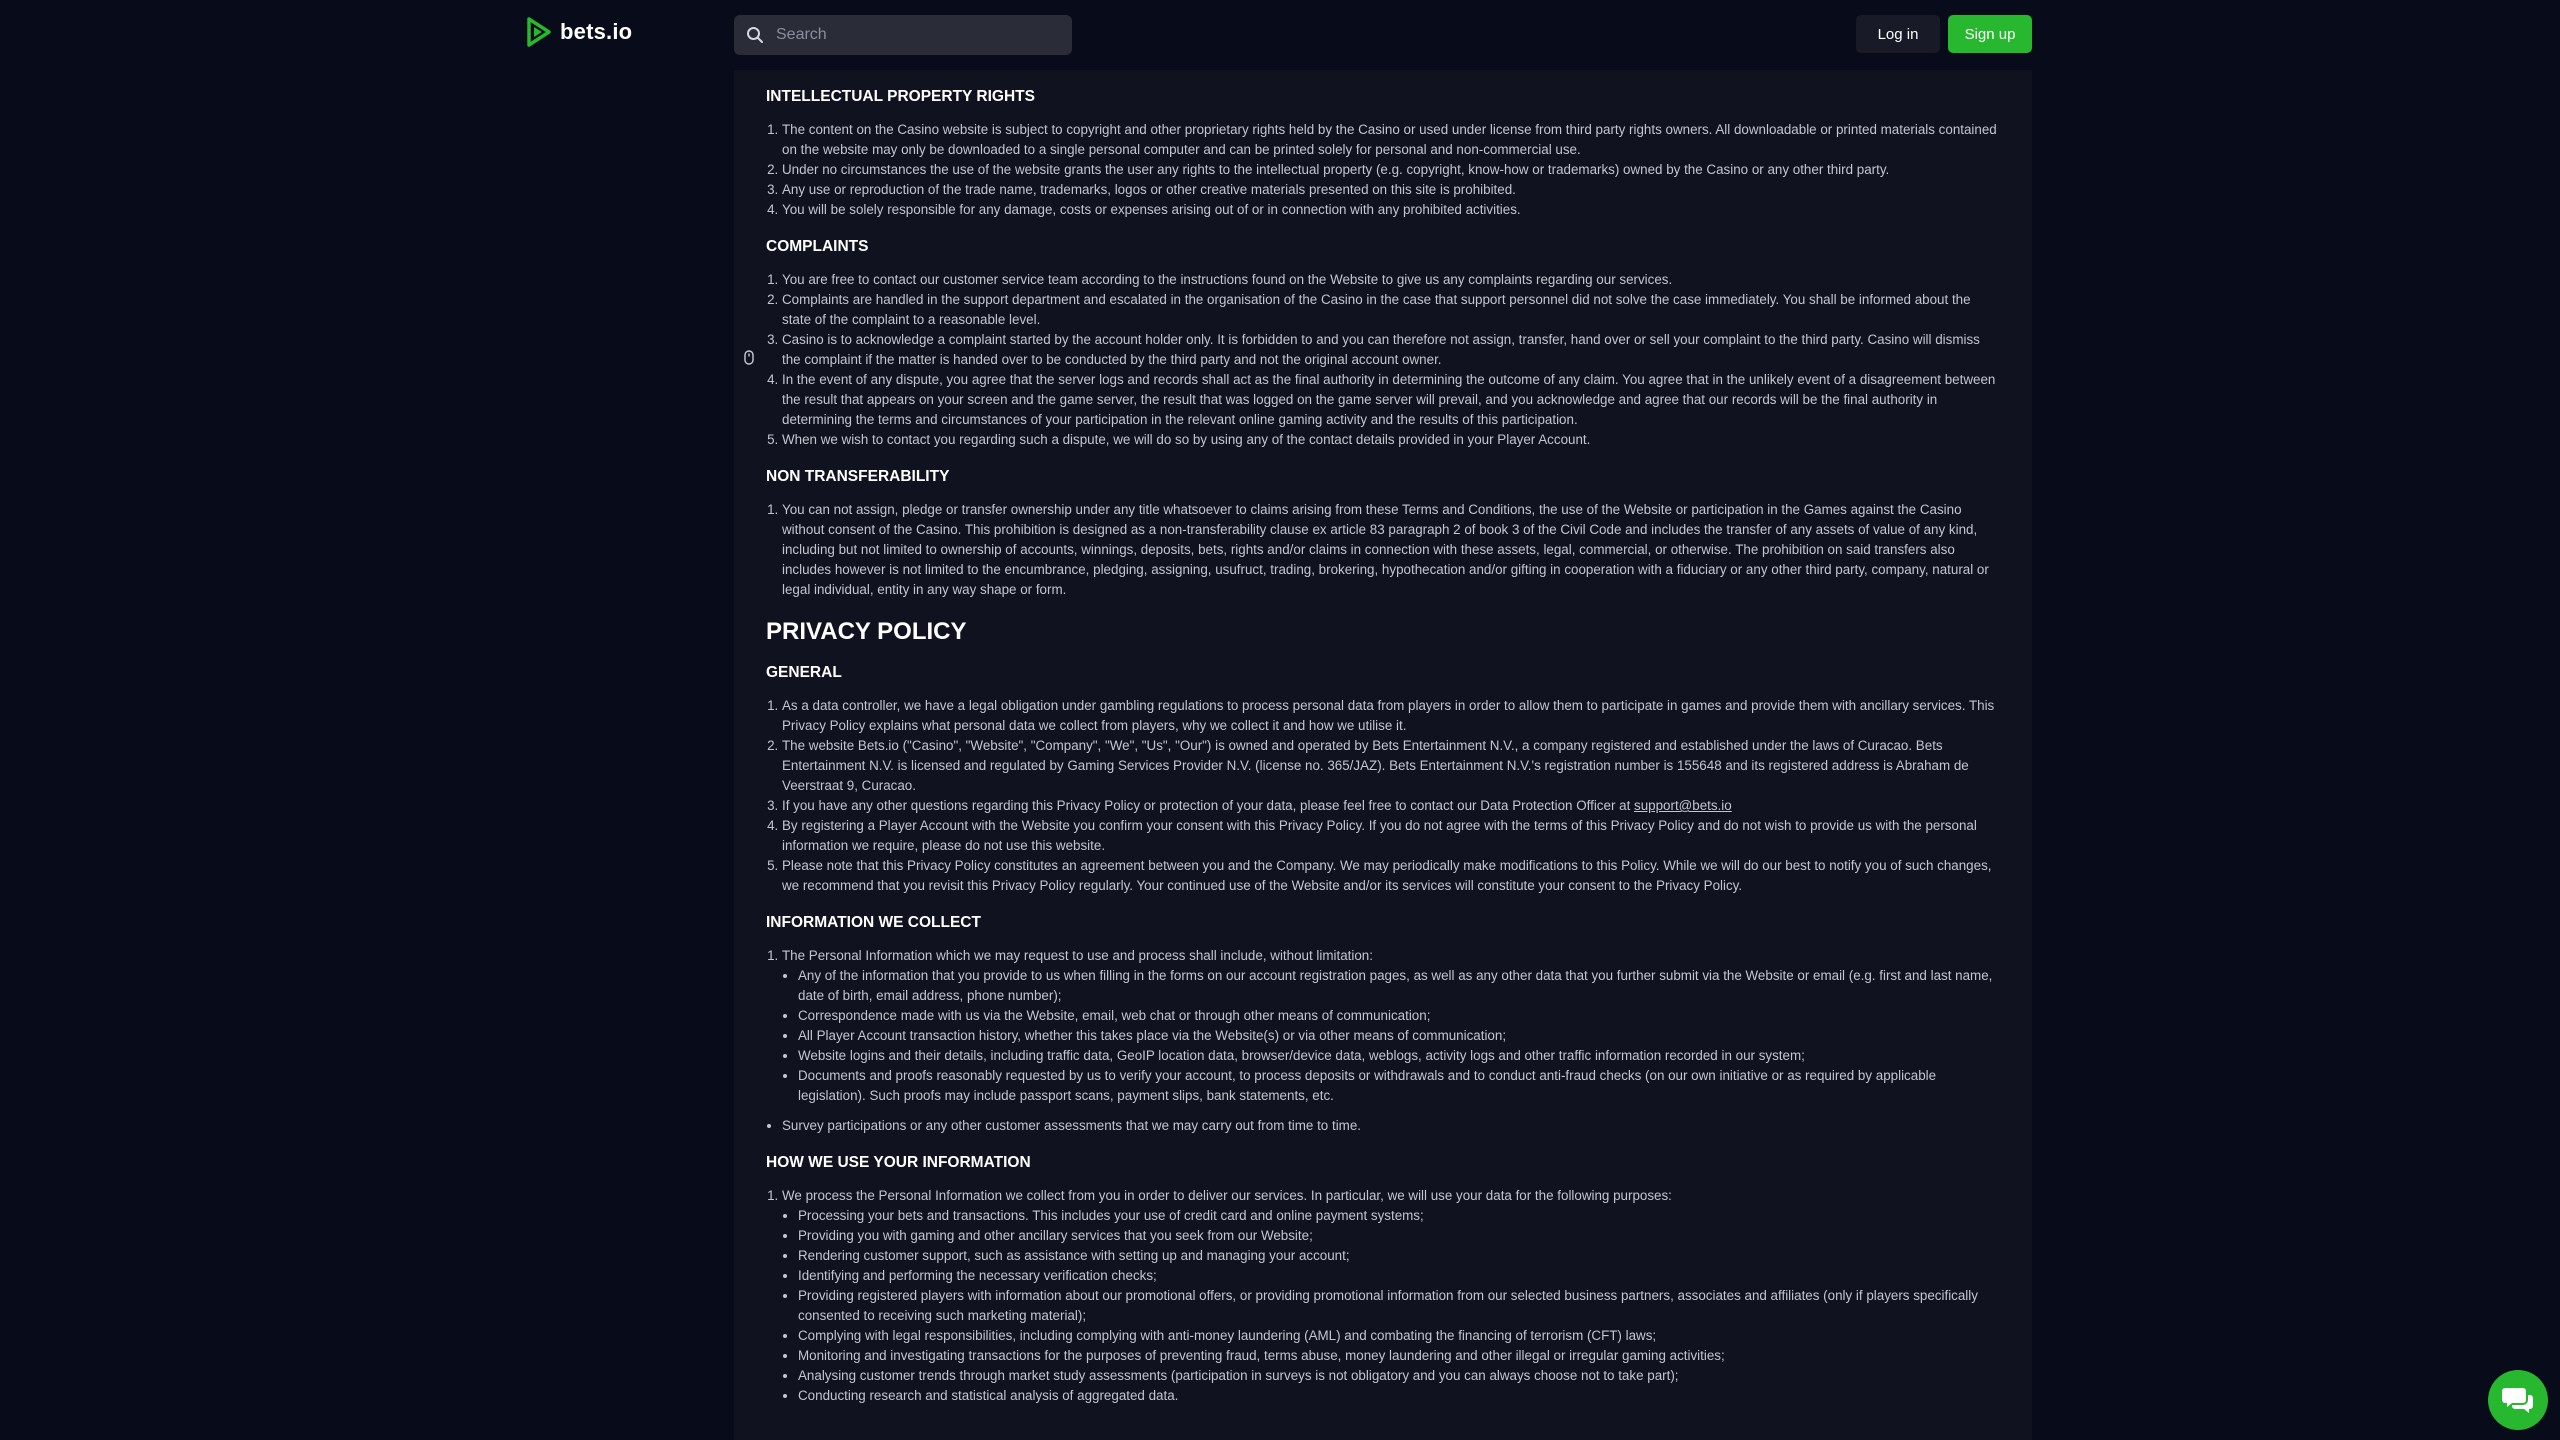 Image resolution: width=2560 pixels, height=1440 pixels. I want to click on signup-button: Sign up, so click(1990, 34).